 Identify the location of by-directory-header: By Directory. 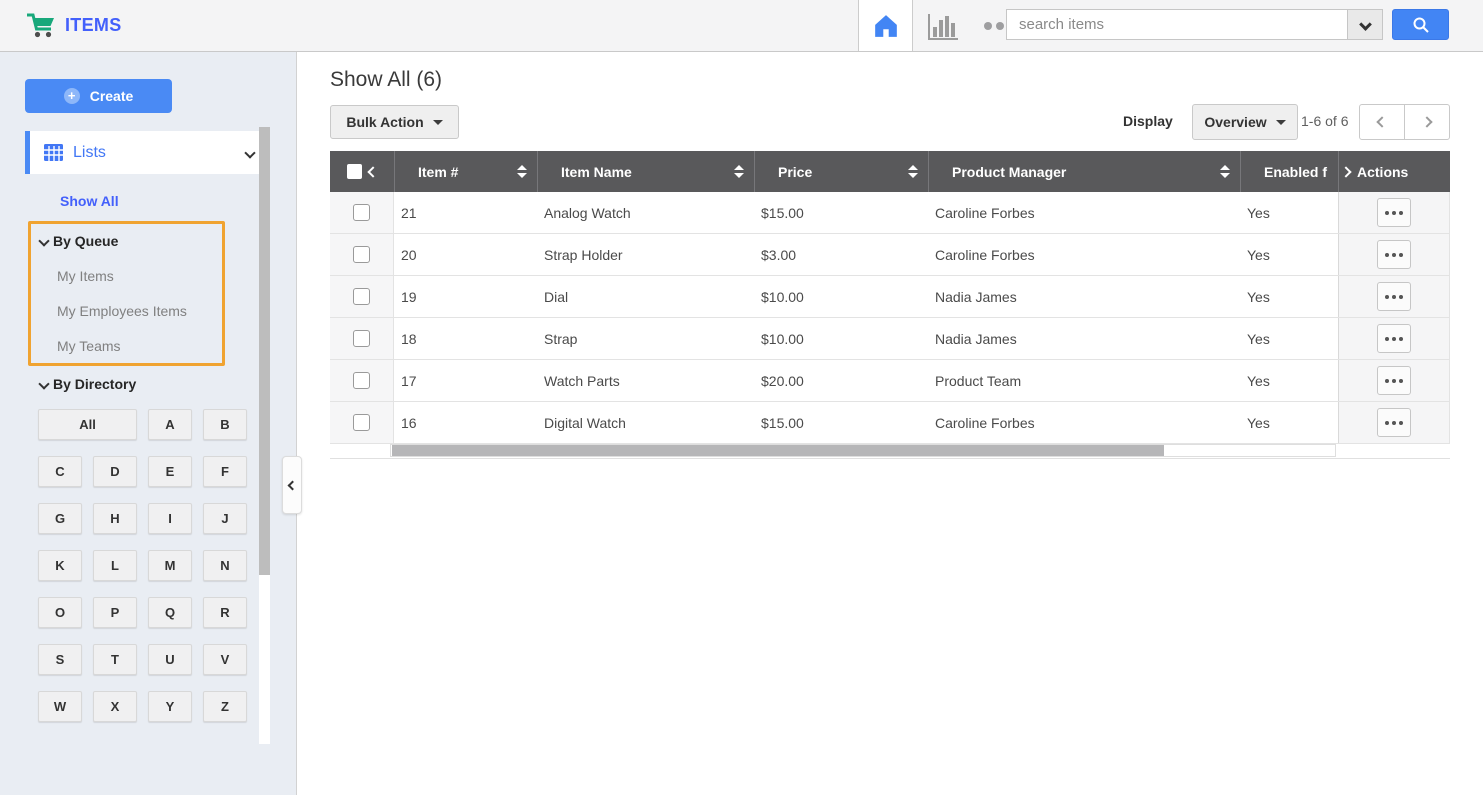
(87, 384).